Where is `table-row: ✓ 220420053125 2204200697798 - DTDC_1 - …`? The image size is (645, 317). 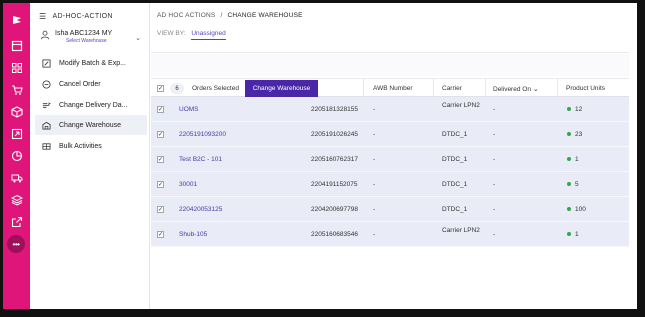
table-row: ✓ 220420053125 2204200697798 - DTDC_1 - … is located at coordinates (390, 209).